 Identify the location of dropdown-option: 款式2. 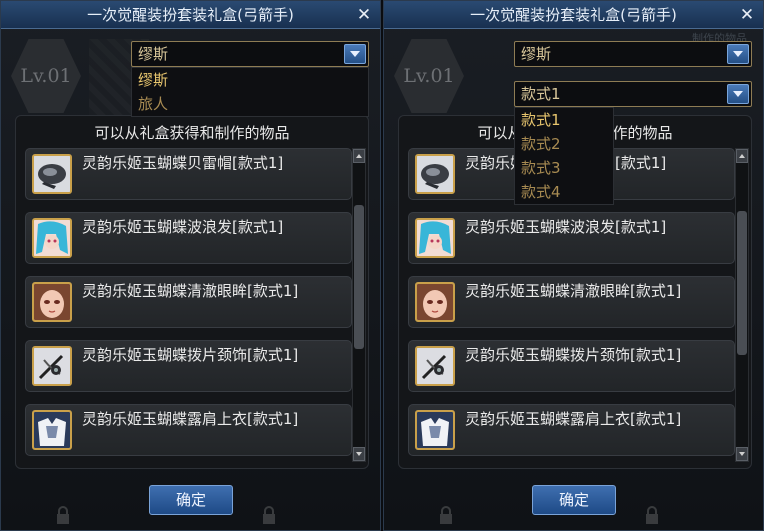
(564, 144).